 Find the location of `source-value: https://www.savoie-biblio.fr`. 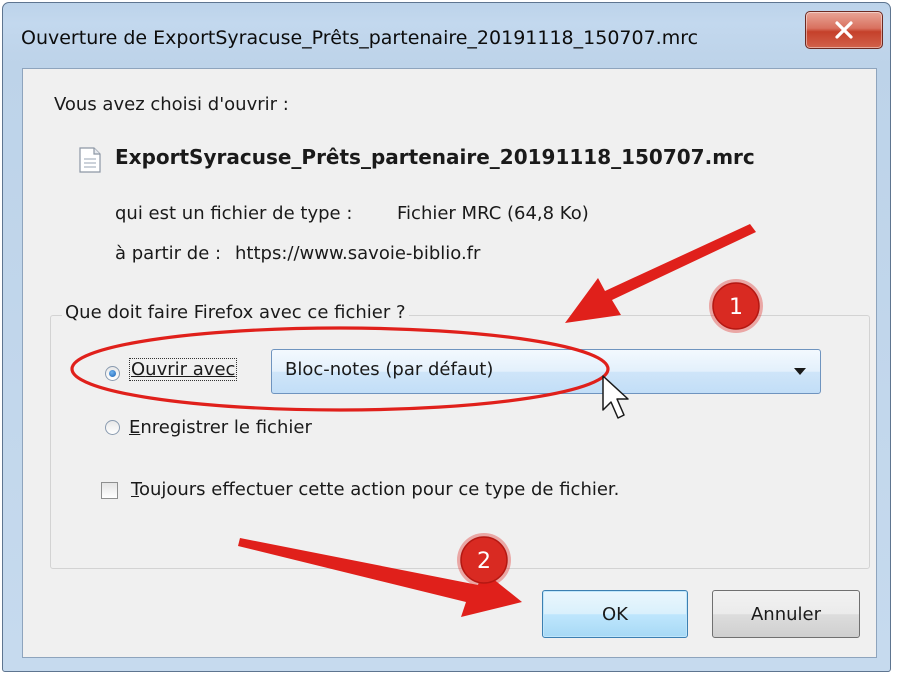

source-value: https://www.savoie-biblio.fr is located at coordinates (358, 253).